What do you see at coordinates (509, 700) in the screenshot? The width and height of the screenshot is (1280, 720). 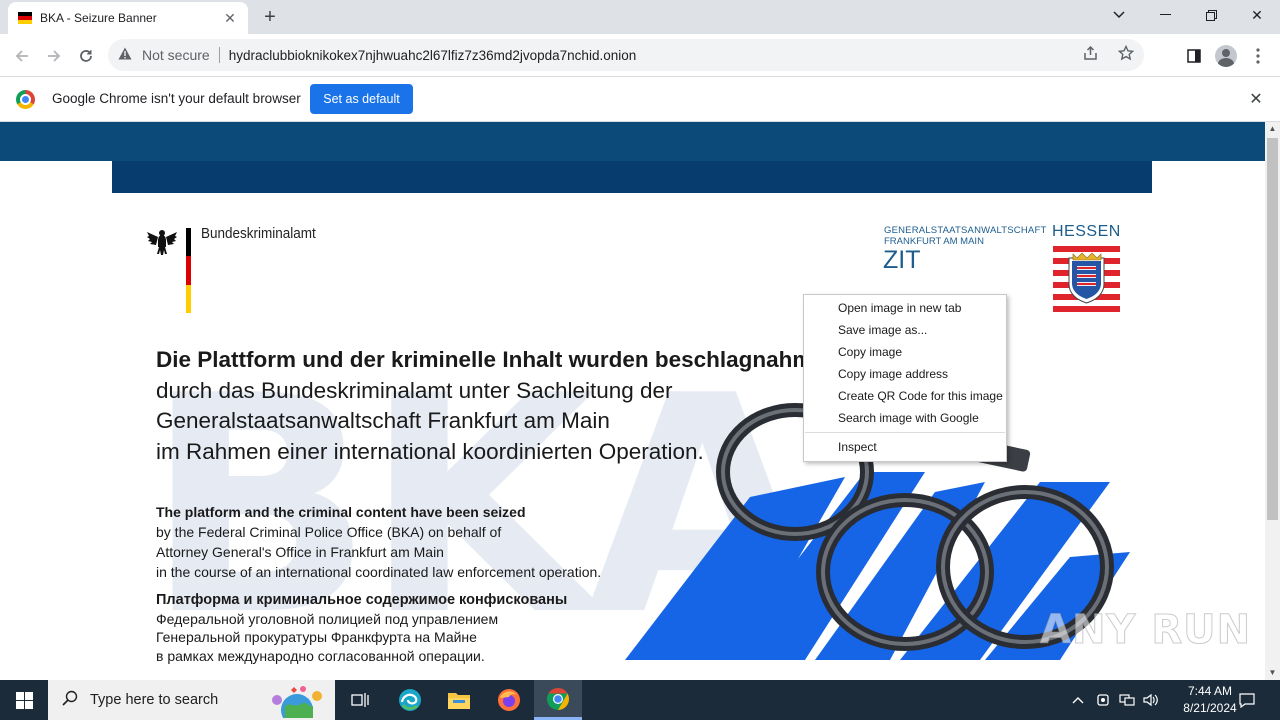 I see `firefox-icon` at bounding box center [509, 700].